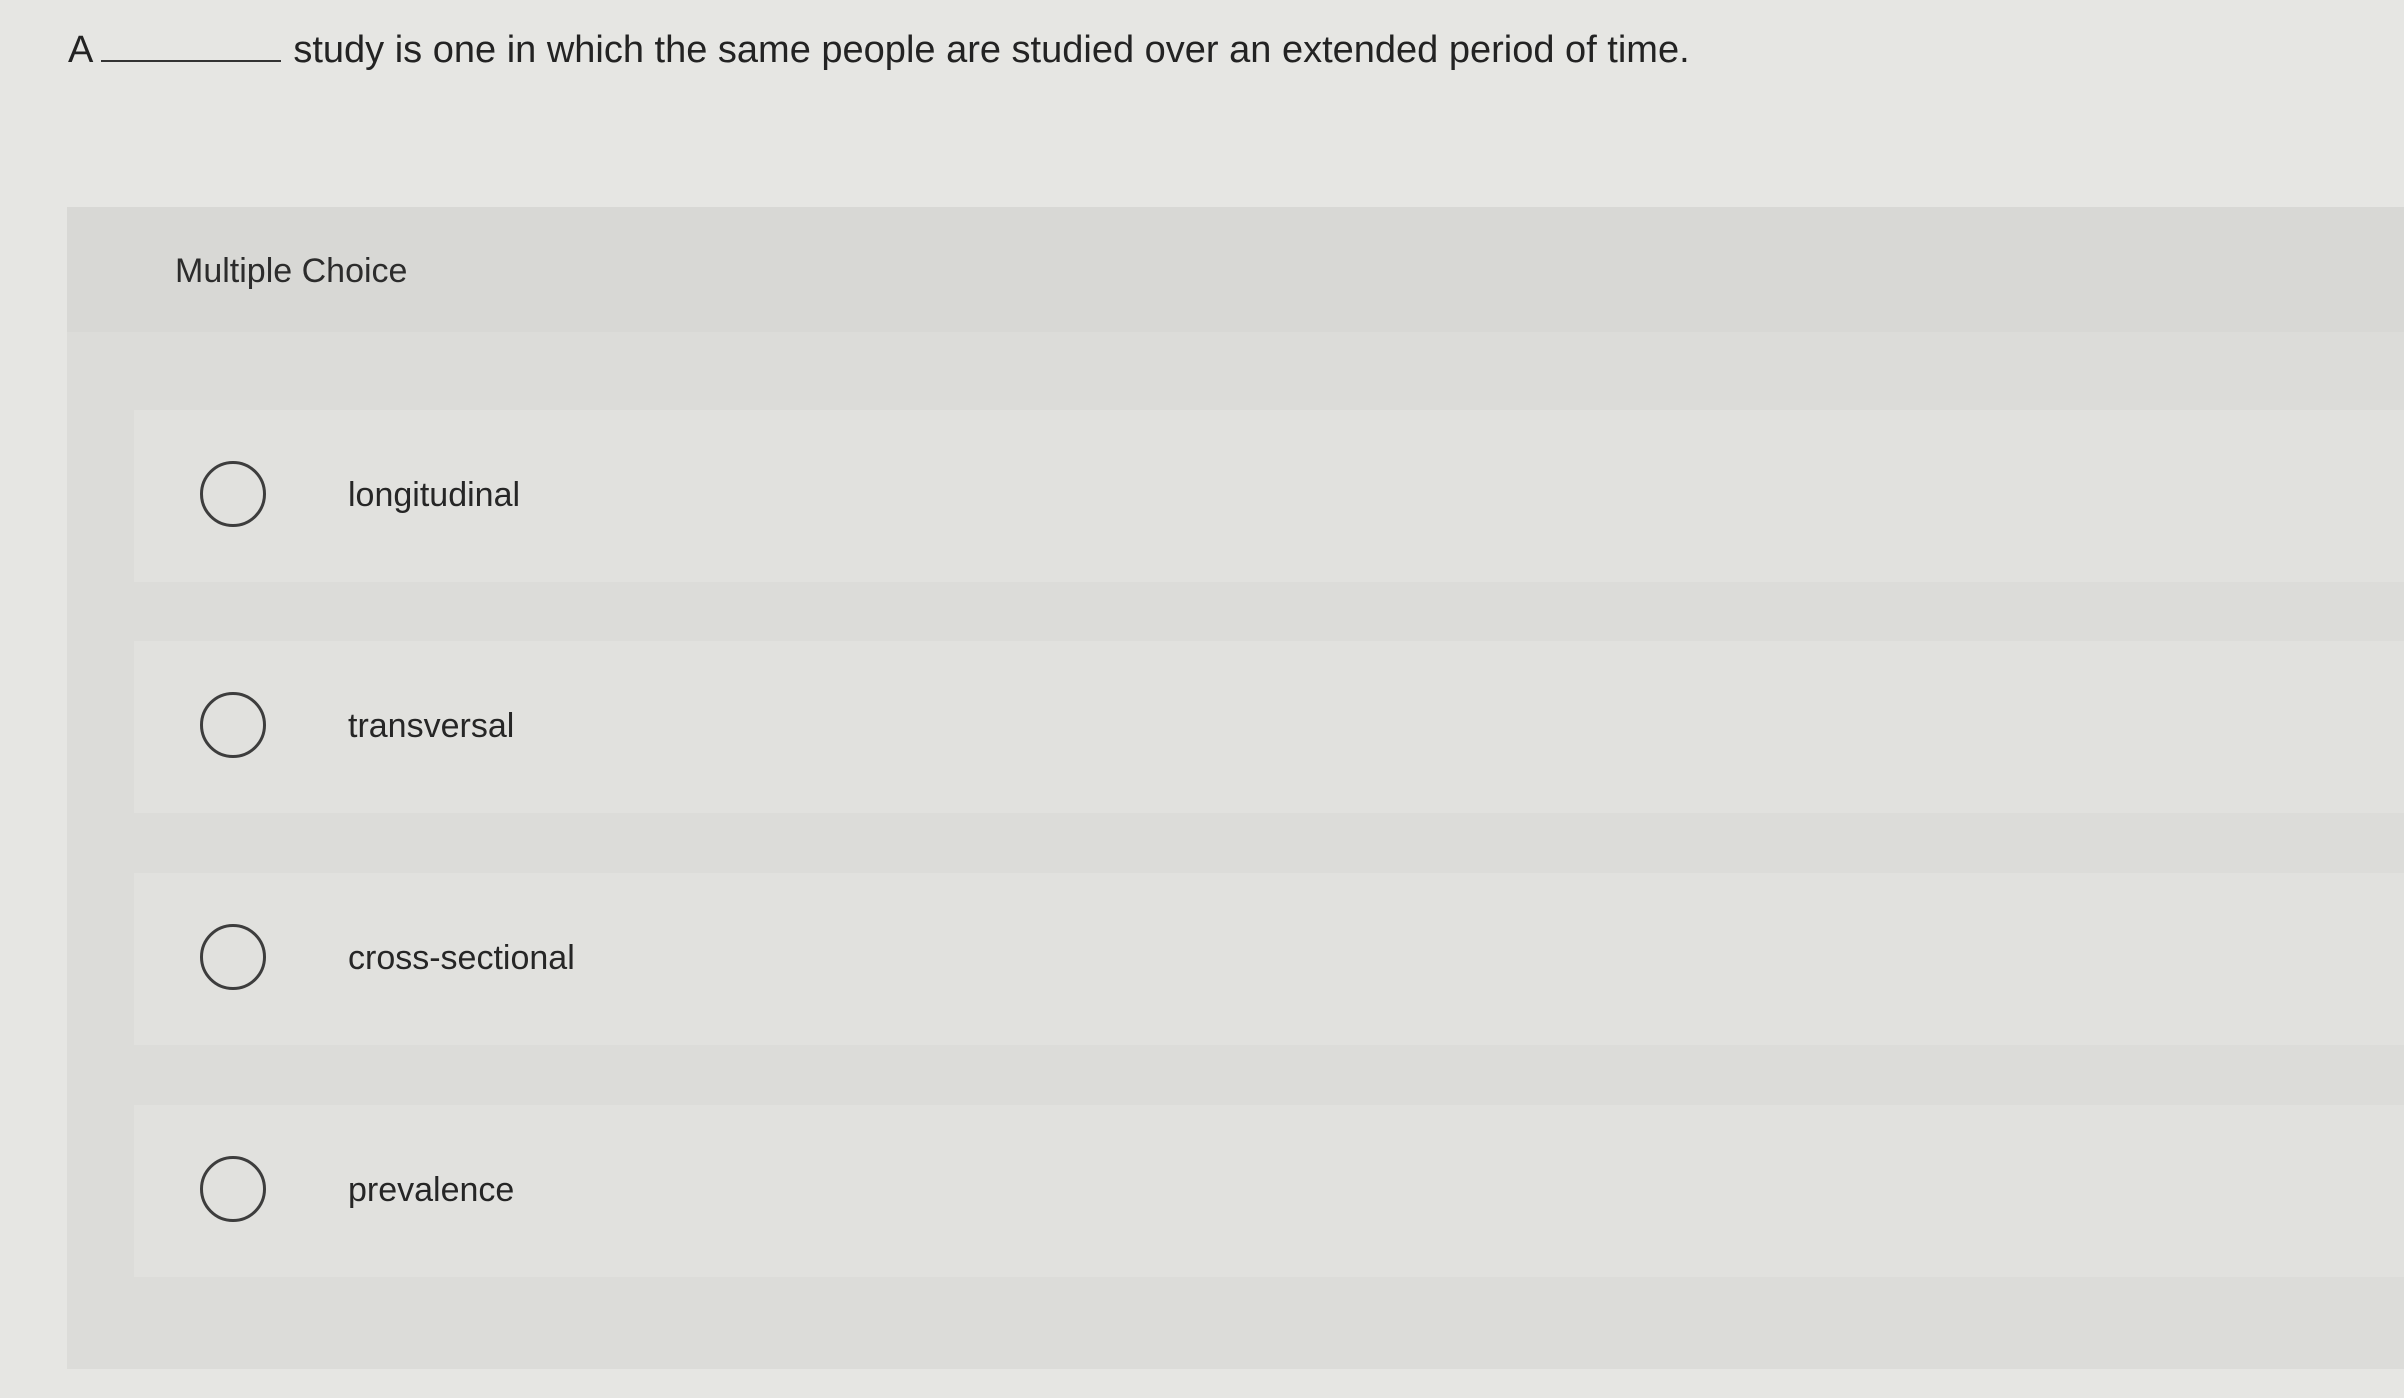 The image size is (2404, 1398). Describe the element at coordinates (1269, 959) in the screenshot. I see `option-cross-sectional: cross-sectional` at that location.